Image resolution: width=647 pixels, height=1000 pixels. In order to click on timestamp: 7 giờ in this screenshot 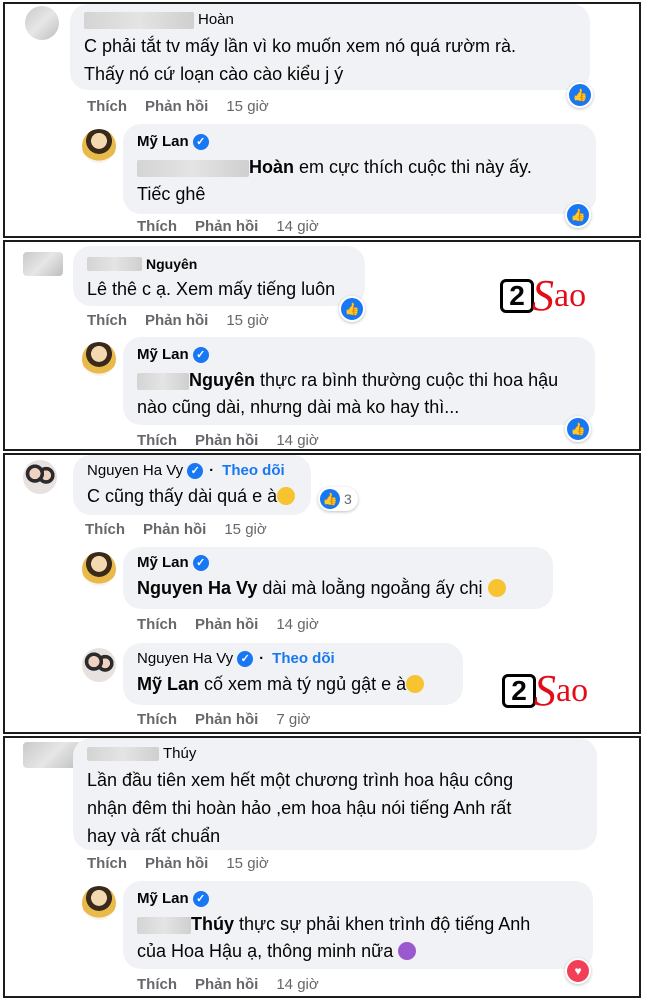, I will do `click(293, 719)`.